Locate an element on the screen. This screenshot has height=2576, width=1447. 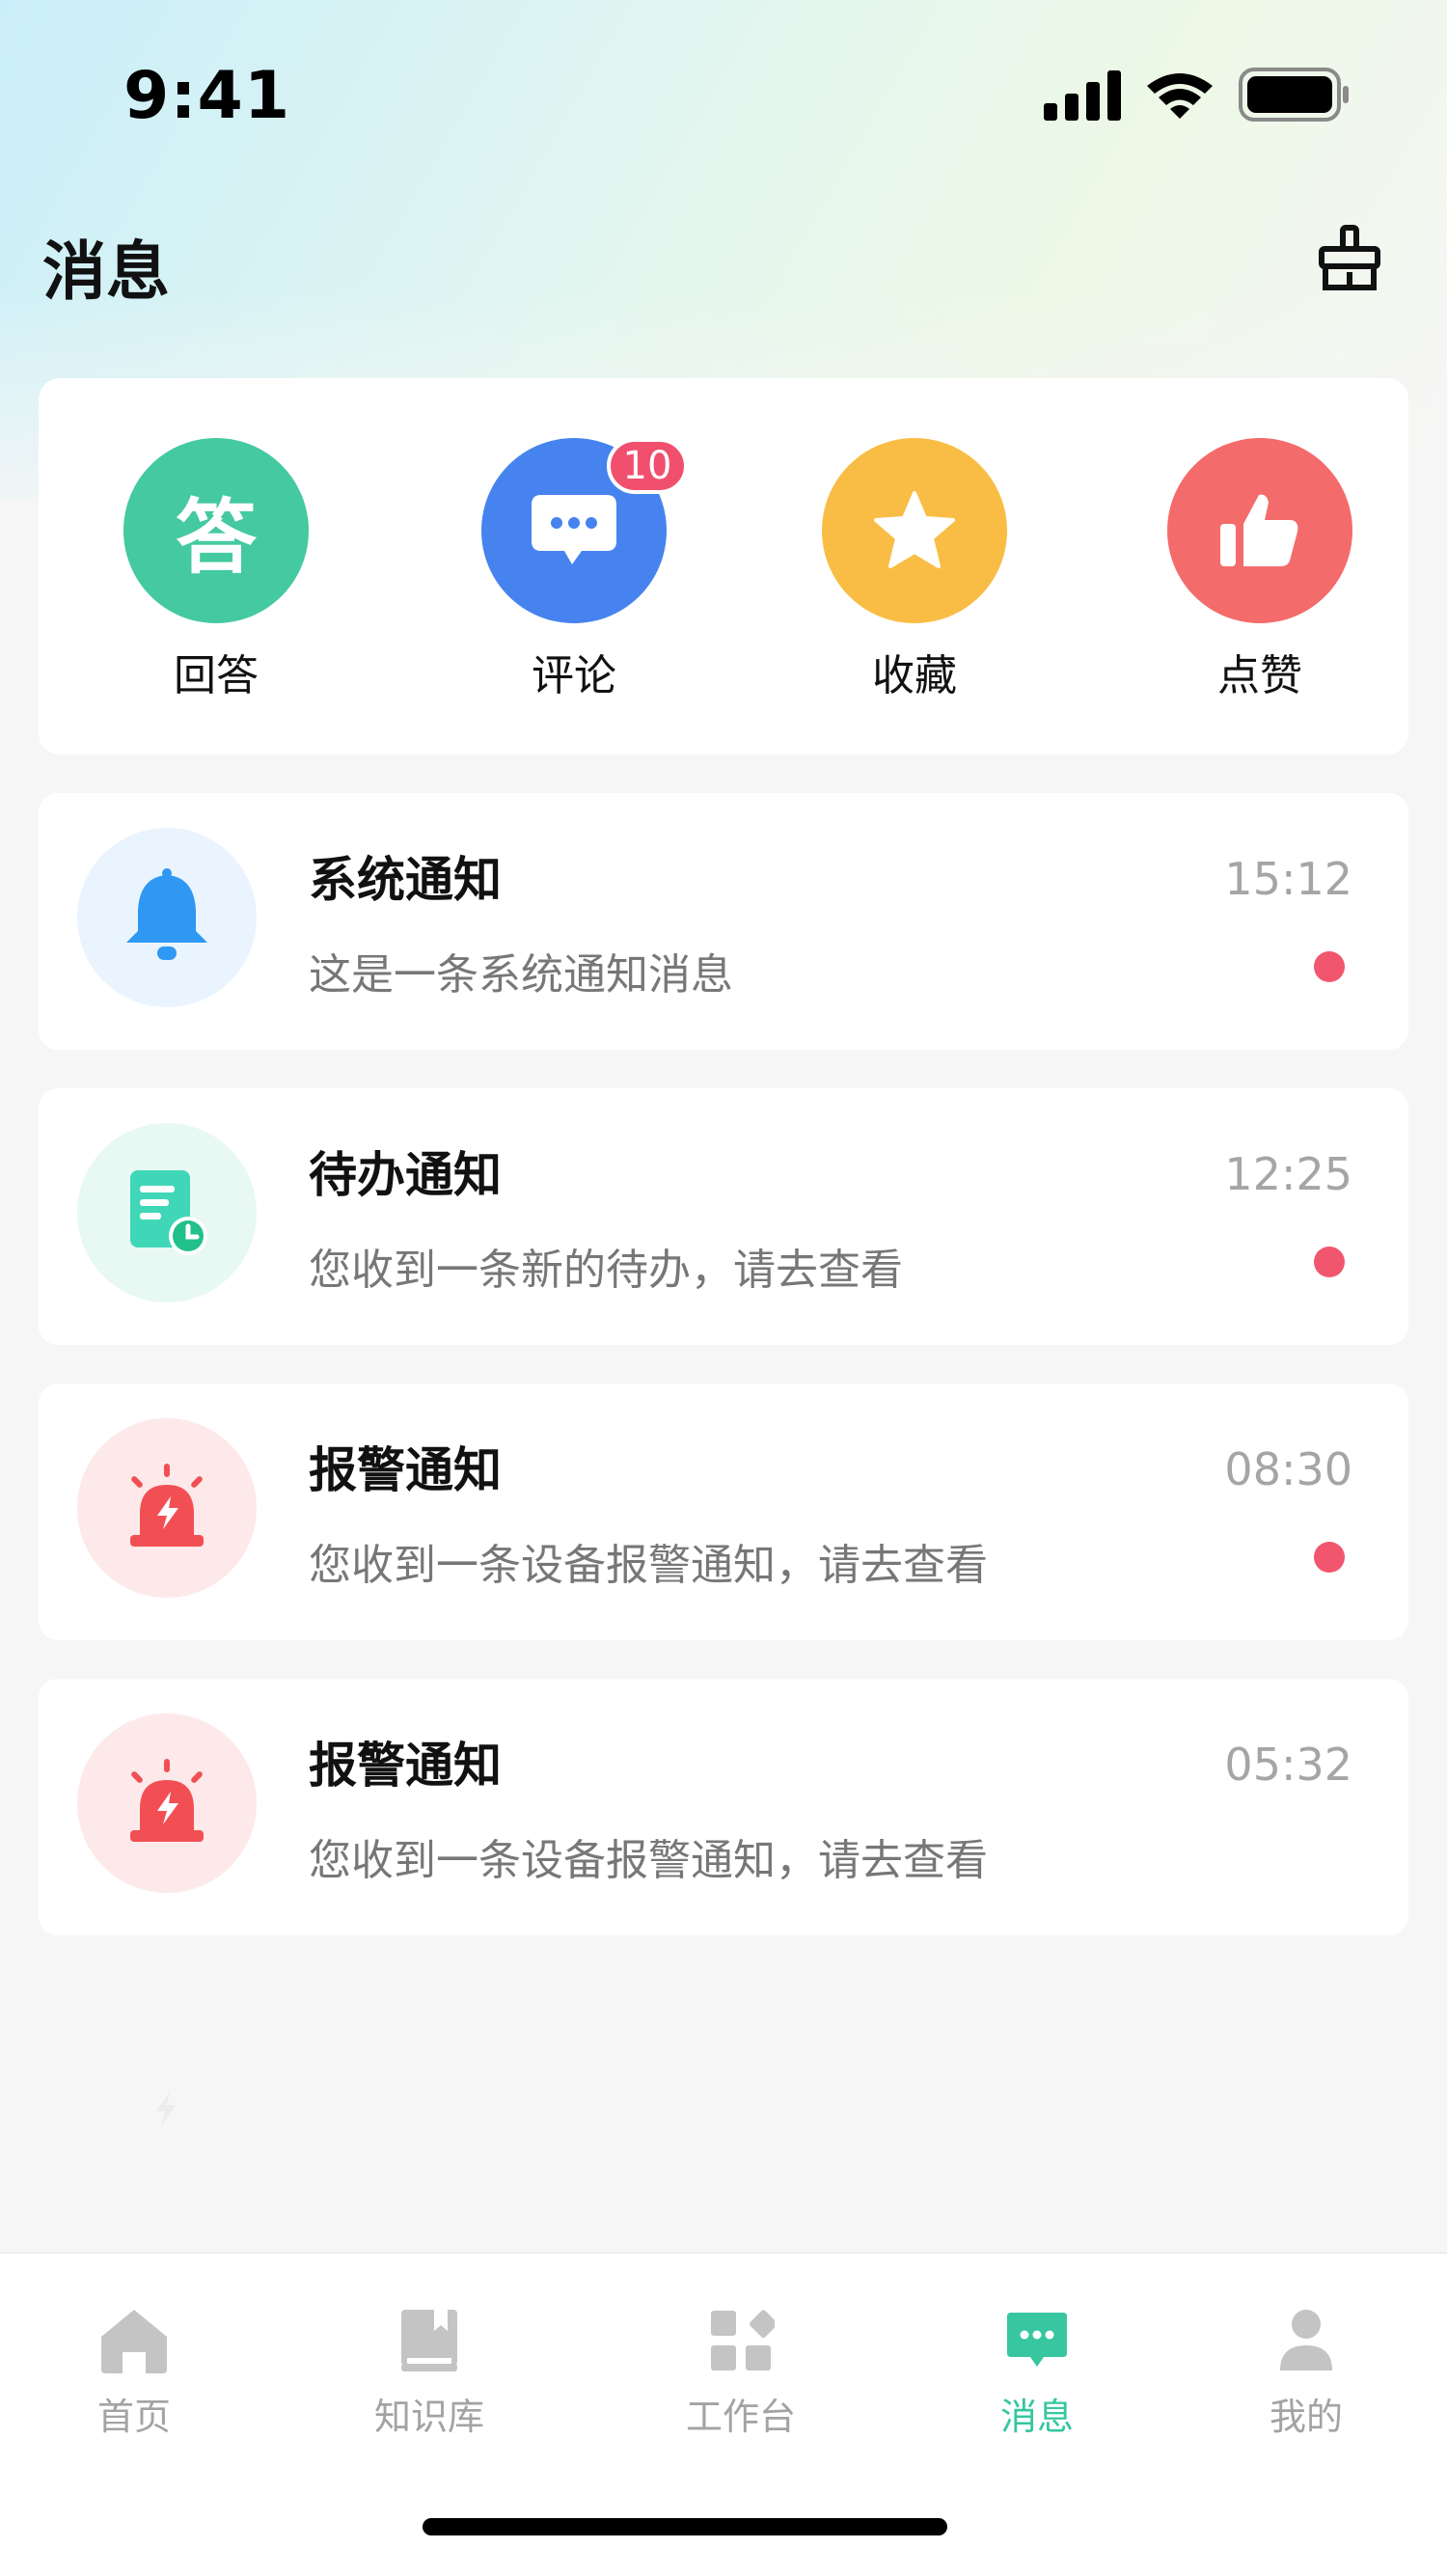
tab-label: 工作台 is located at coordinates (740, 2417).